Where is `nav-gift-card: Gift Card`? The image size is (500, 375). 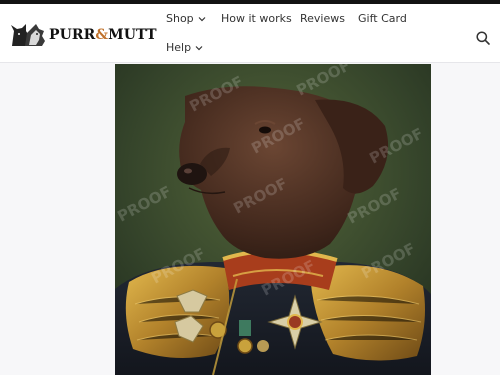 nav-gift-card: Gift Card is located at coordinates (382, 18).